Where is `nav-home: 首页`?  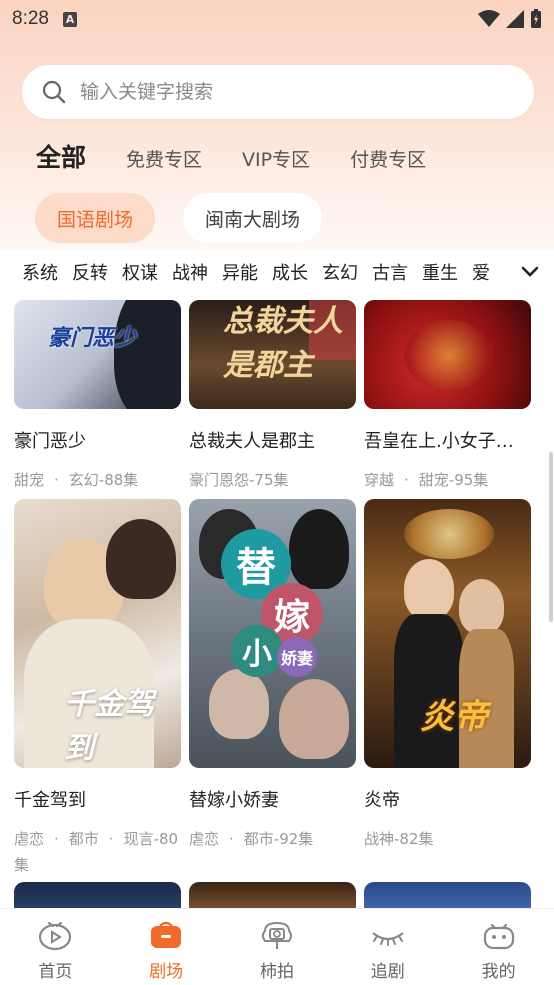
nav-home: 首页 is located at coordinates (55, 947).